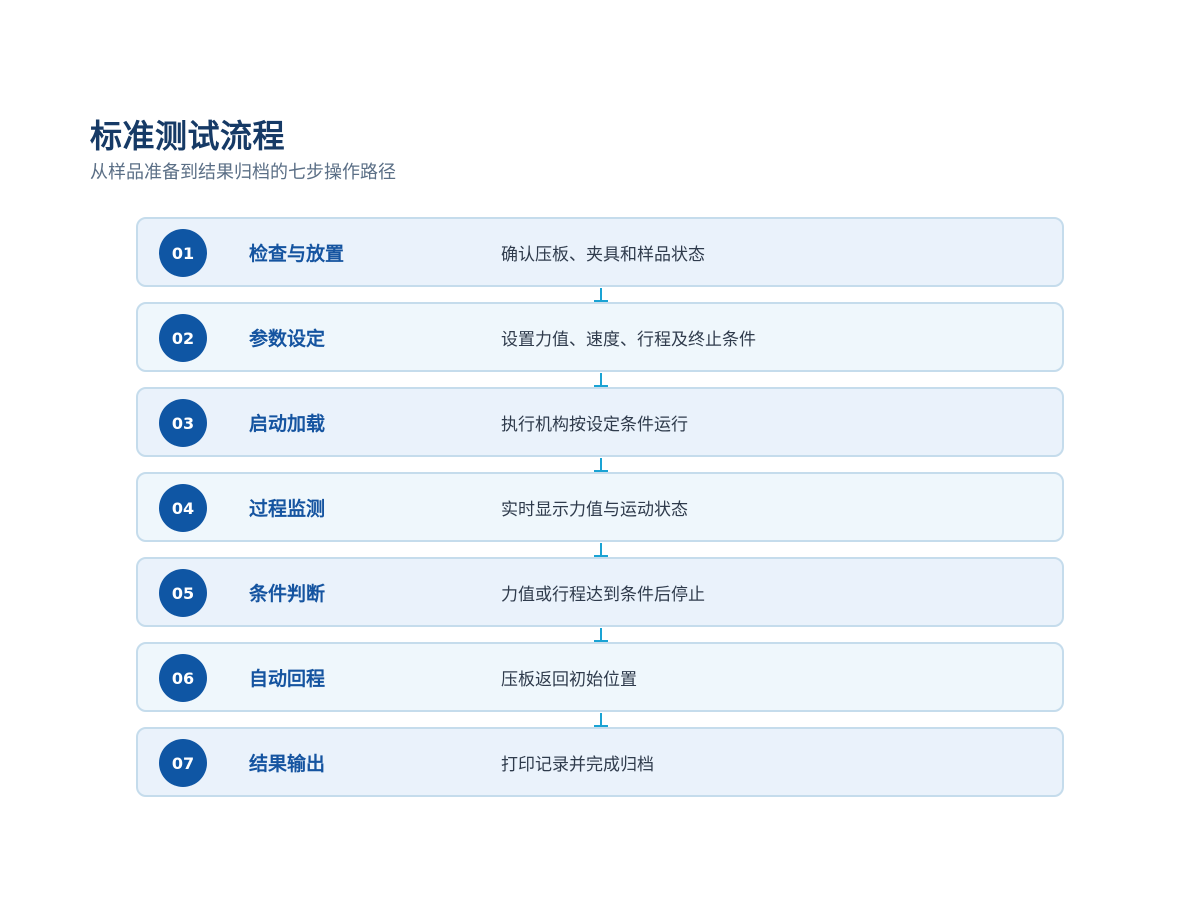 This screenshot has width=1200, height=900. I want to click on step-title: 检查与放置, so click(297, 253).